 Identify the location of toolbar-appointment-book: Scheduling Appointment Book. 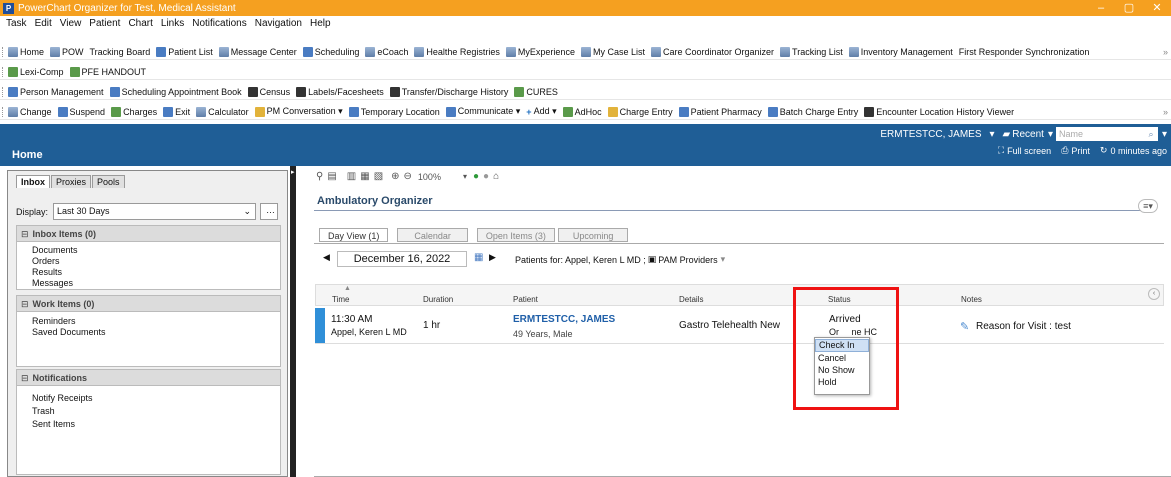
(175, 91).